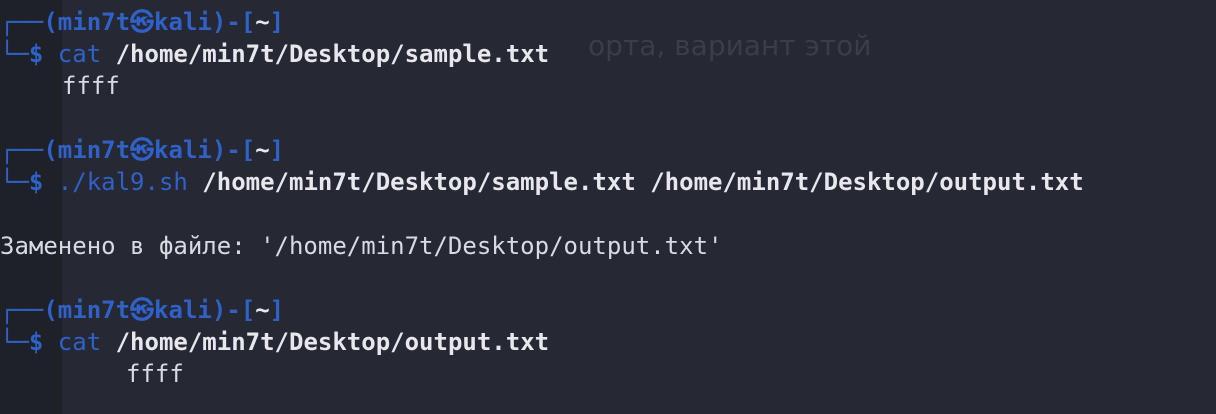 Image resolution: width=1216 pixels, height=414 pixels. I want to click on command-args: /home/min7t/Desktop/output.txt, so click(332, 342).